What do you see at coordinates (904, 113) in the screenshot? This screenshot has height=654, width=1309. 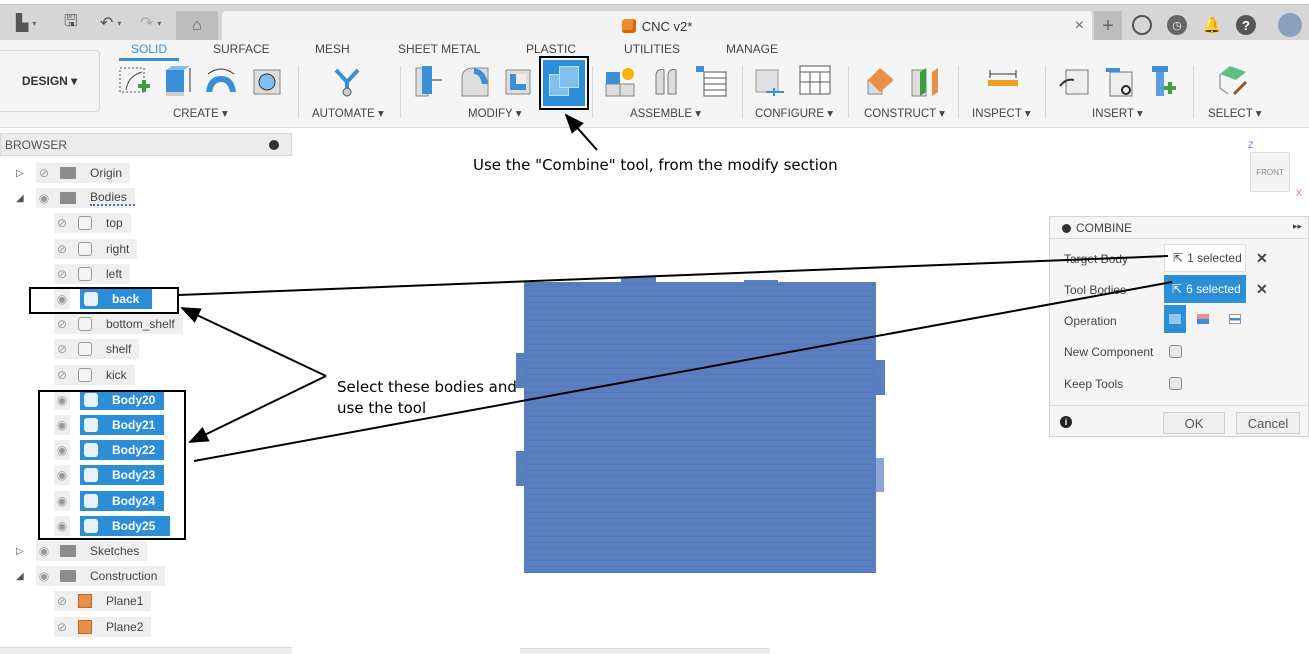 I see `construct-menu: CONSTRUCT ▾` at bounding box center [904, 113].